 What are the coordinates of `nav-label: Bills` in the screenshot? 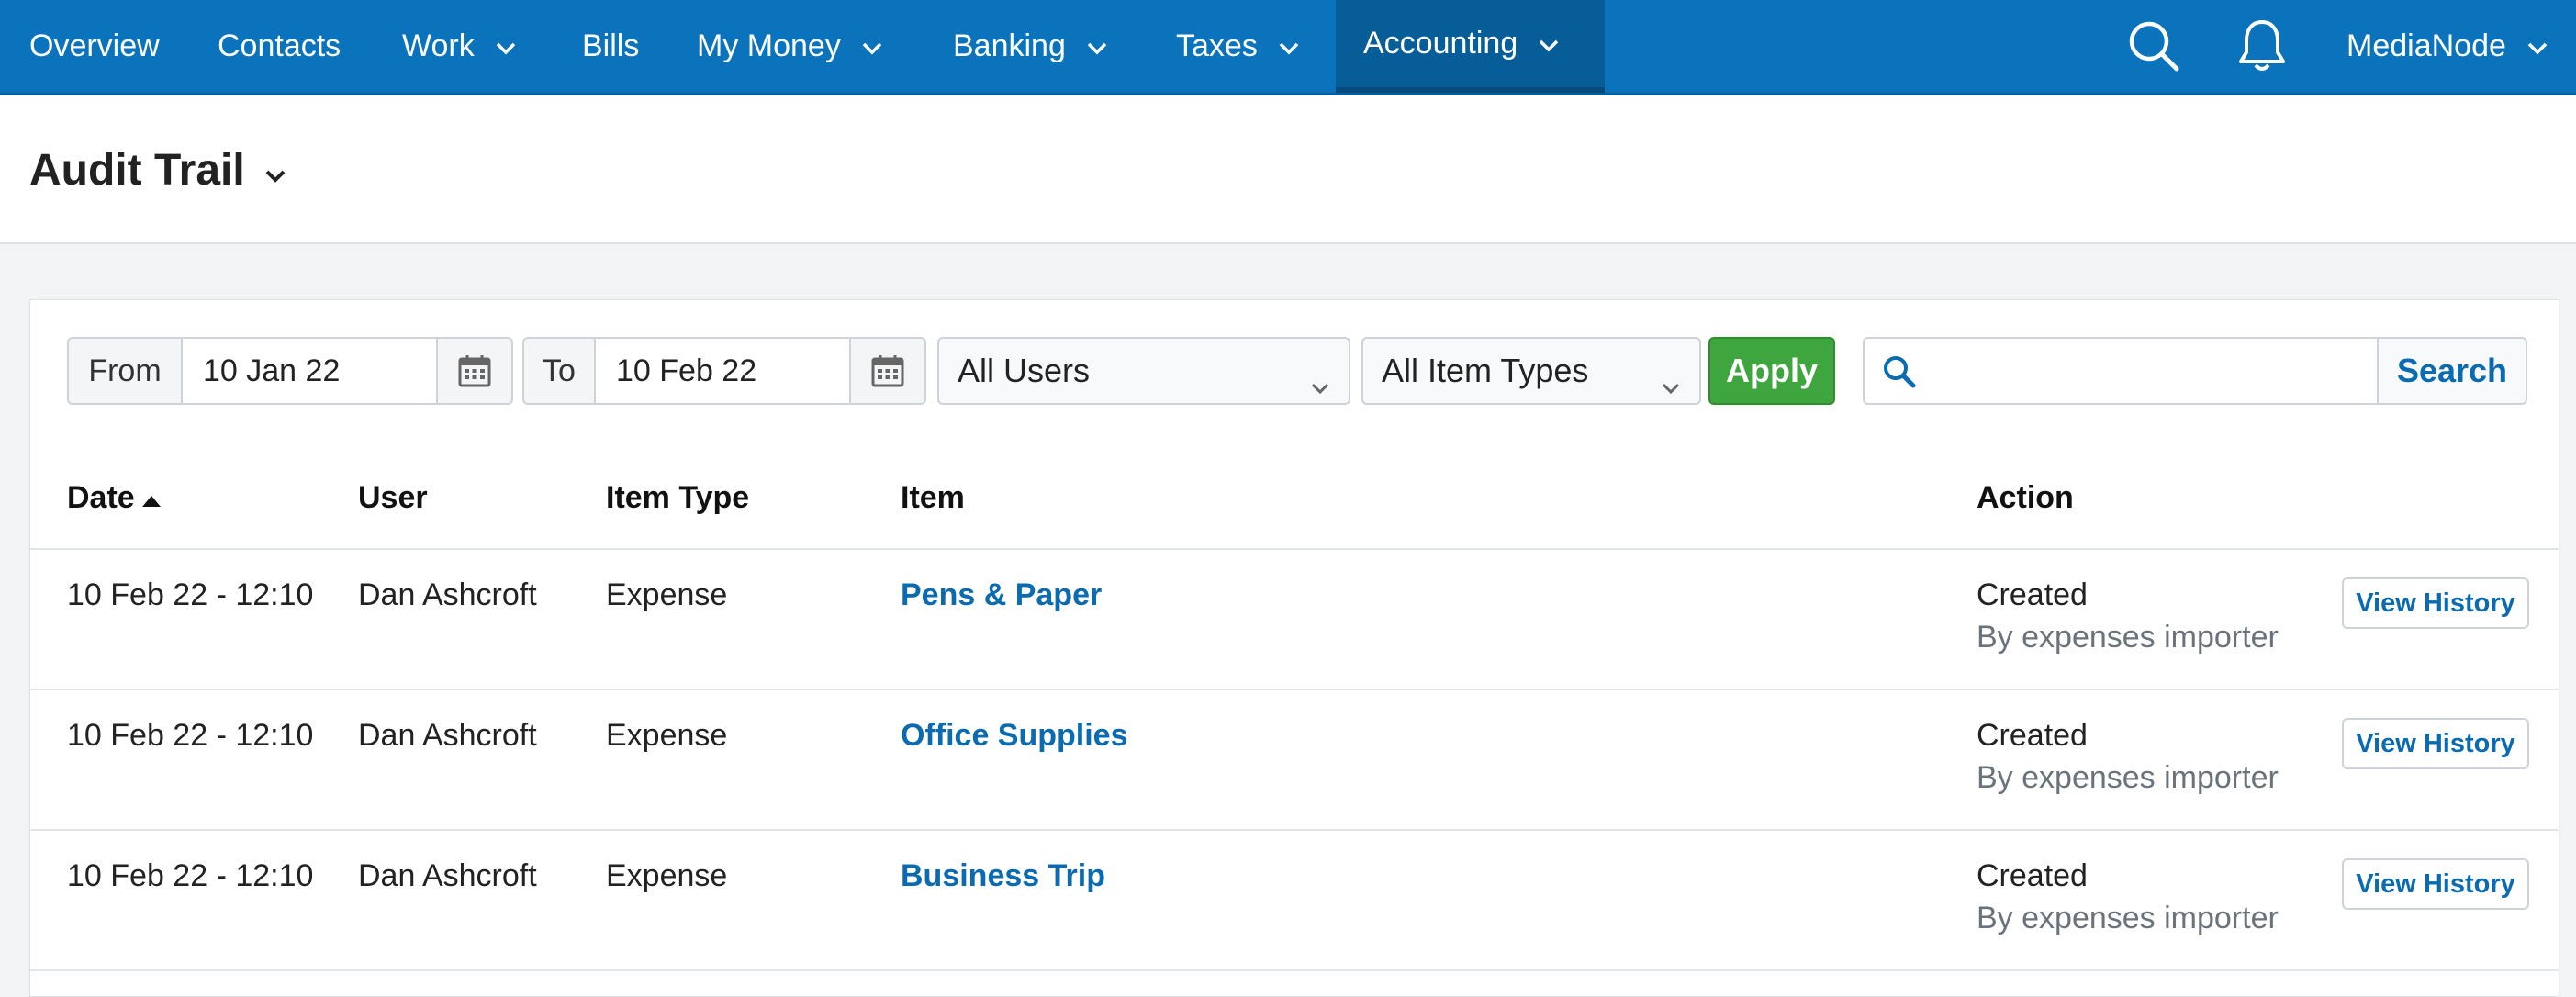 It's located at (611, 45).